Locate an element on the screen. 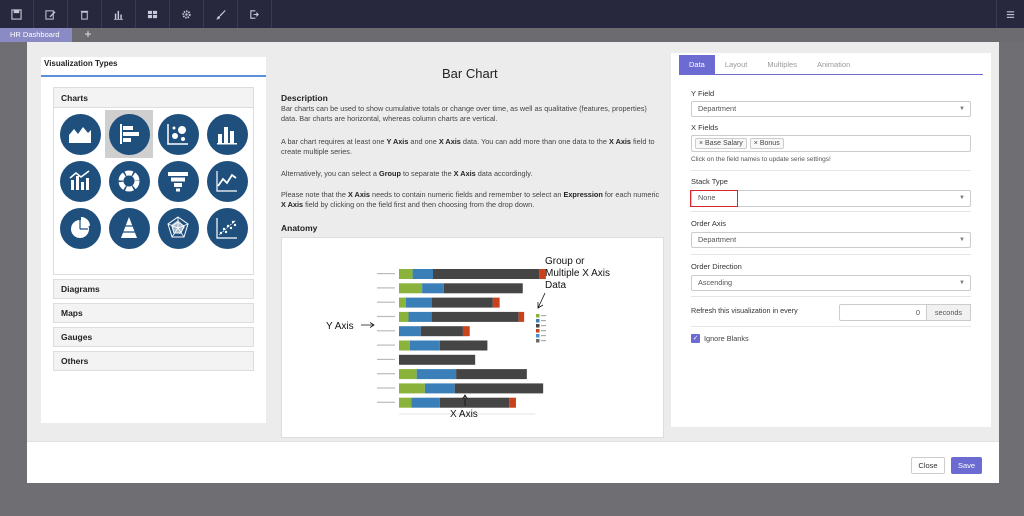  chart-type-funnel is located at coordinates (178, 181).